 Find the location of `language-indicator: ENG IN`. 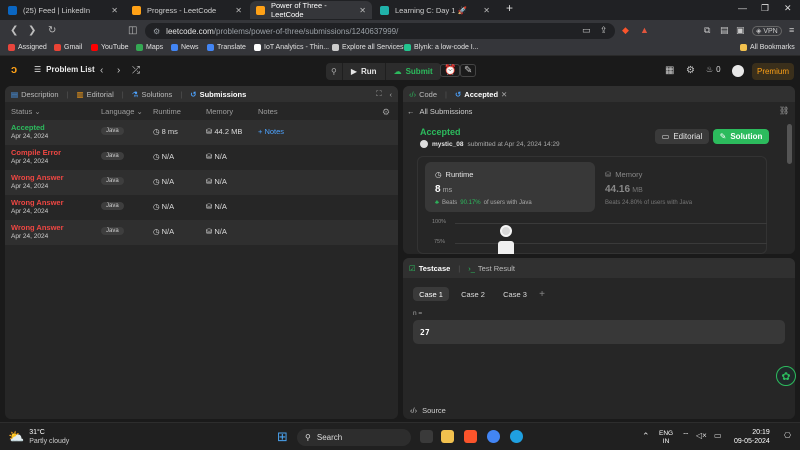

language-indicator: ENG IN is located at coordinates (666, 438).